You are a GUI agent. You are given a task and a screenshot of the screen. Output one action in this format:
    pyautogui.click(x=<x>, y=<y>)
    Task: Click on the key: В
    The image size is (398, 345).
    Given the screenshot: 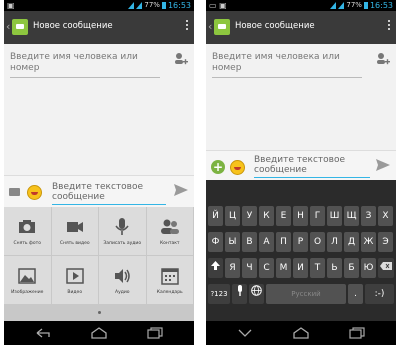 What is the action you would take?
    pyautogui.click(x=249, y=242)
    